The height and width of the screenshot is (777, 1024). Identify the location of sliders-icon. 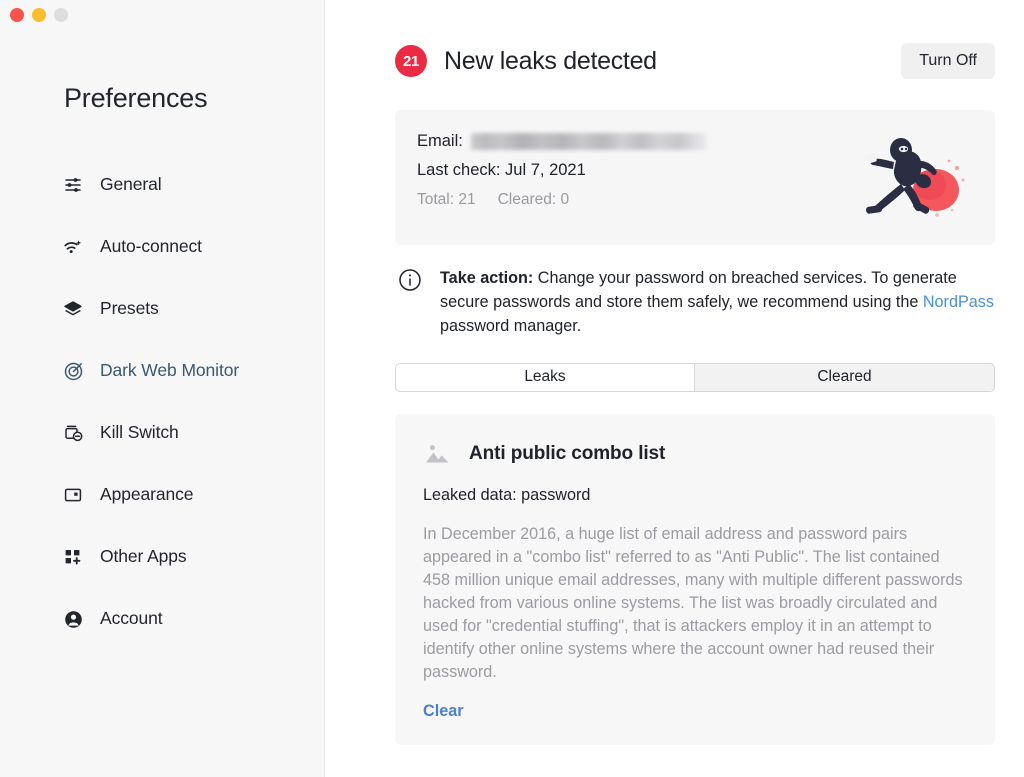
(73, 185).